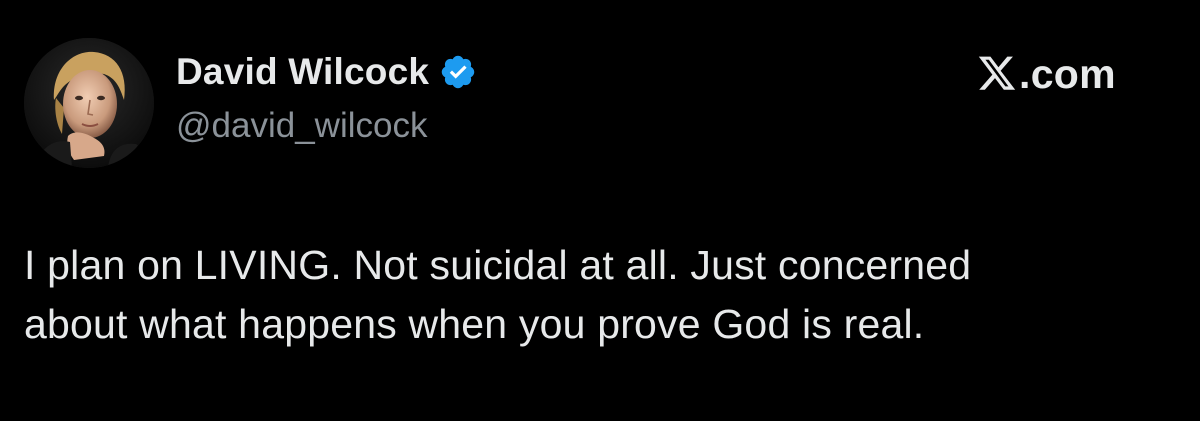 Image resolution: width=1200 pixels, height=421 pixels. What do you see at coordinates (326, 126) in the screenshot?
I see `handle: @david_wilcock` at bounding box center [326, 126].